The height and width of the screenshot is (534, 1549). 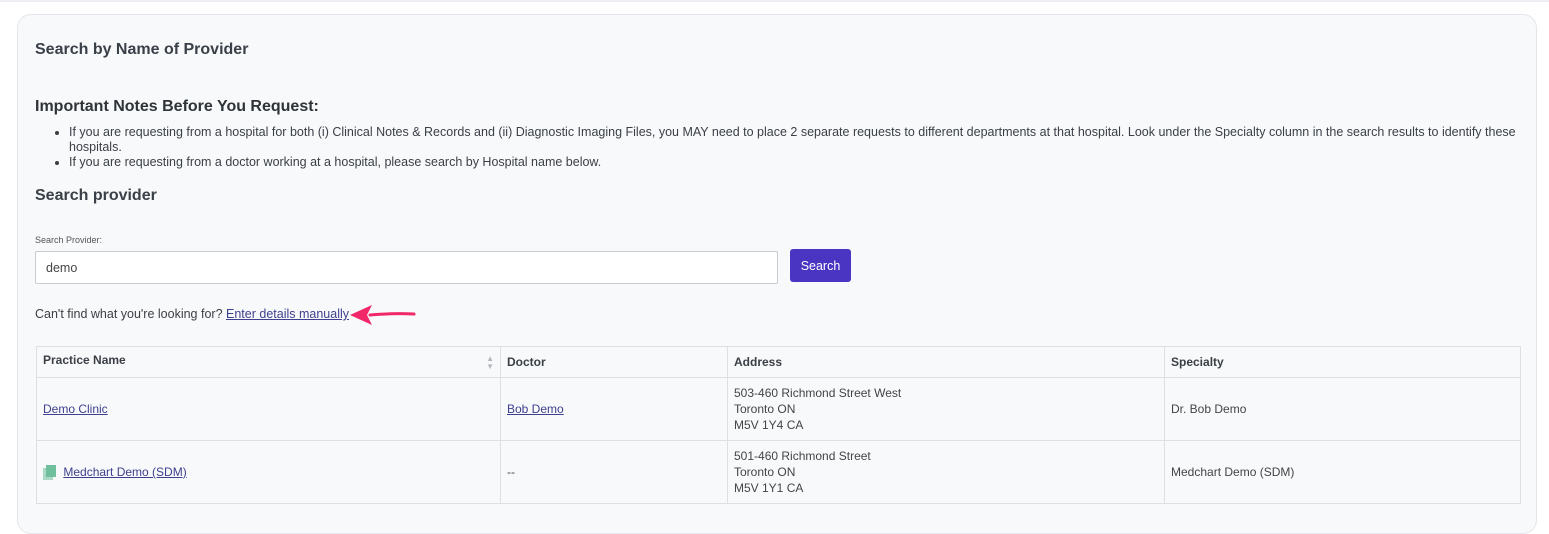 What do you see at coordinates (142, 49) in the screenshot?
I see `section-title: Search by Name of Provider` at bounding box center [142, 49].